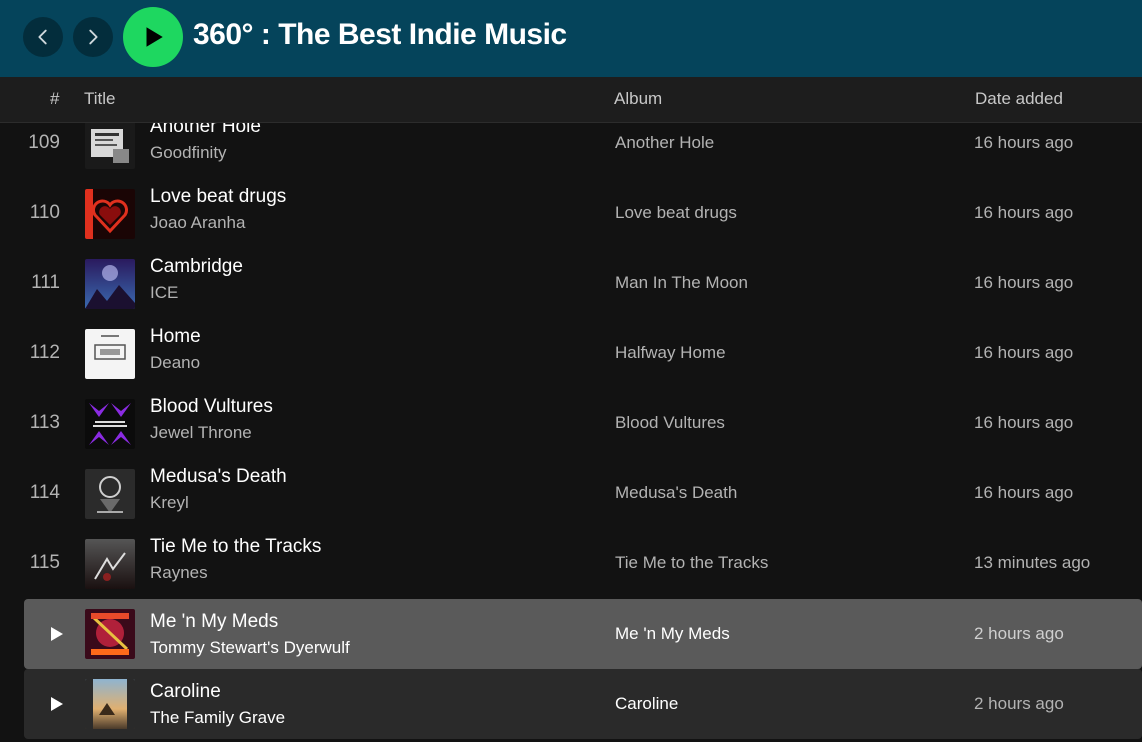 The width and height of the screenshot is (1142, 742). Describe the element at coordinates (179, 573) in the screenshot. I see `track-artist: Raynes` at that location.